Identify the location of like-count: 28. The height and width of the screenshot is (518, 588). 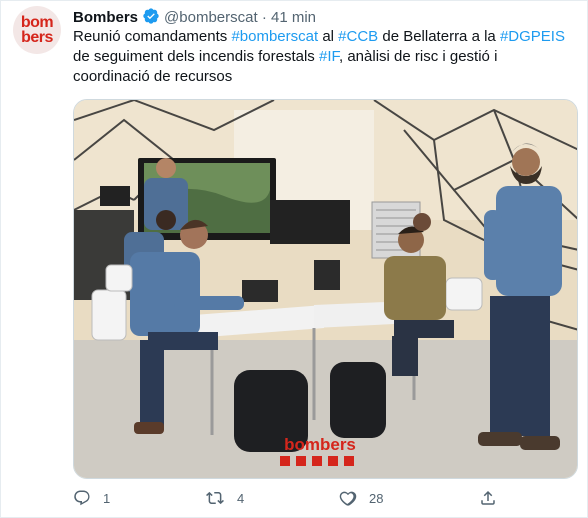
(376, 498).